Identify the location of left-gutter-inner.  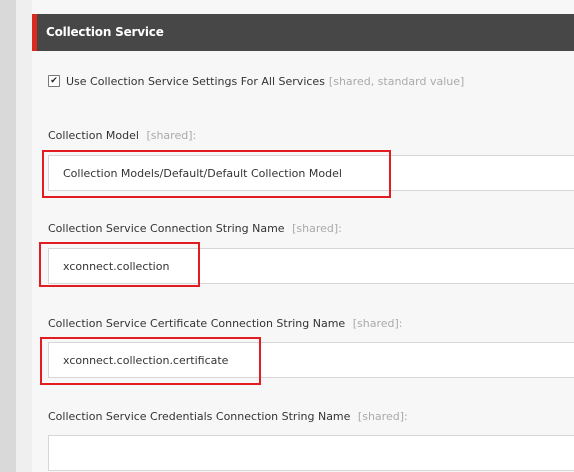
(24, 236).